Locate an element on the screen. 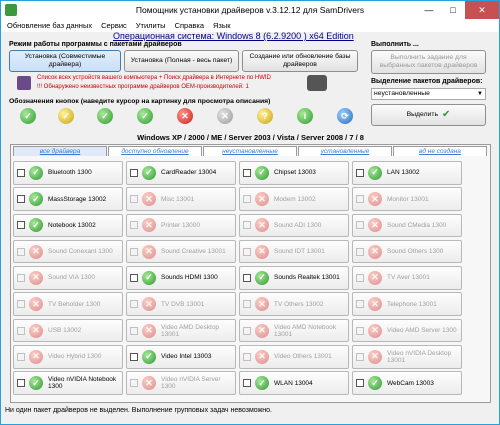  info-icon: i is located at coordinates (305, 116).